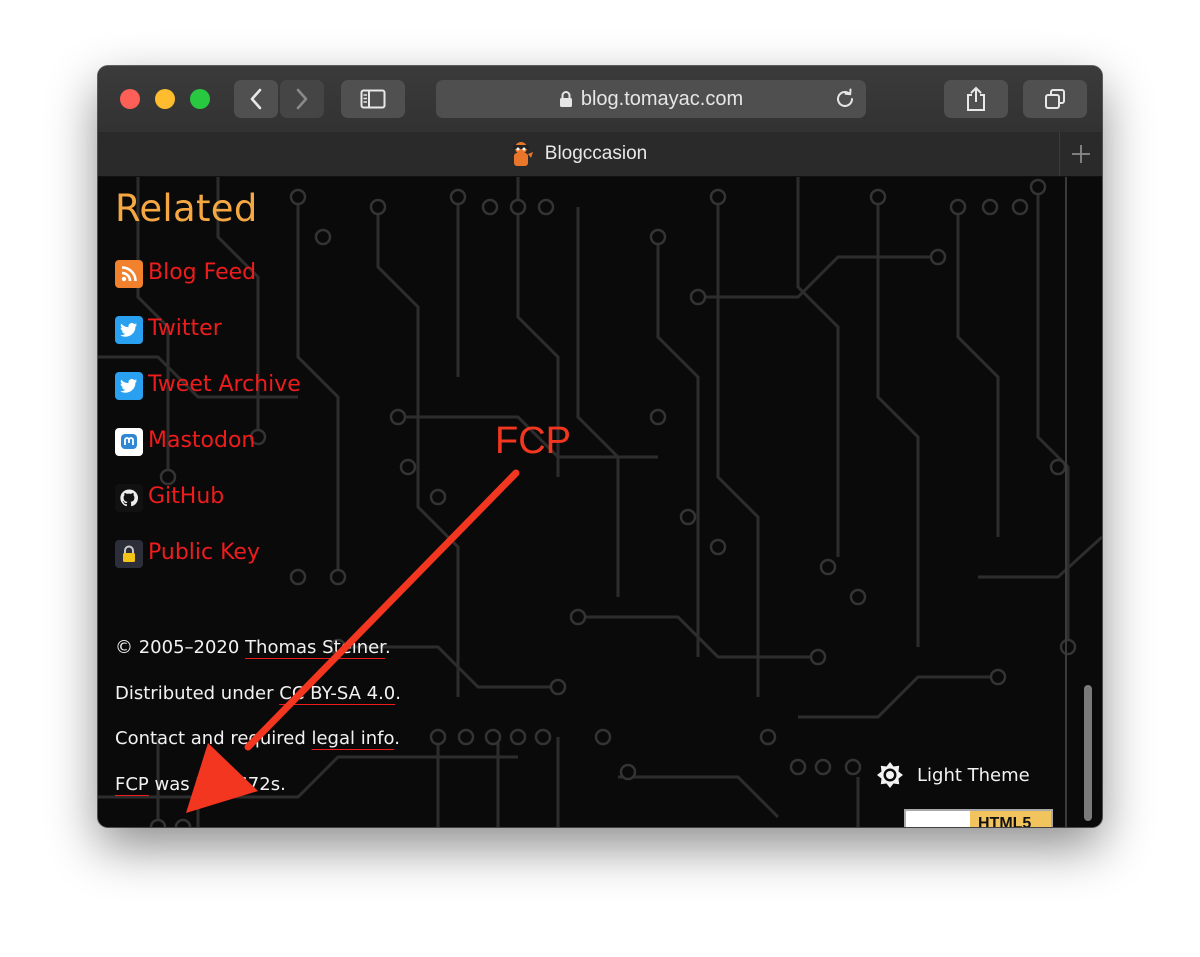  I want to click on contact-suffix: ., so click(397, 738).